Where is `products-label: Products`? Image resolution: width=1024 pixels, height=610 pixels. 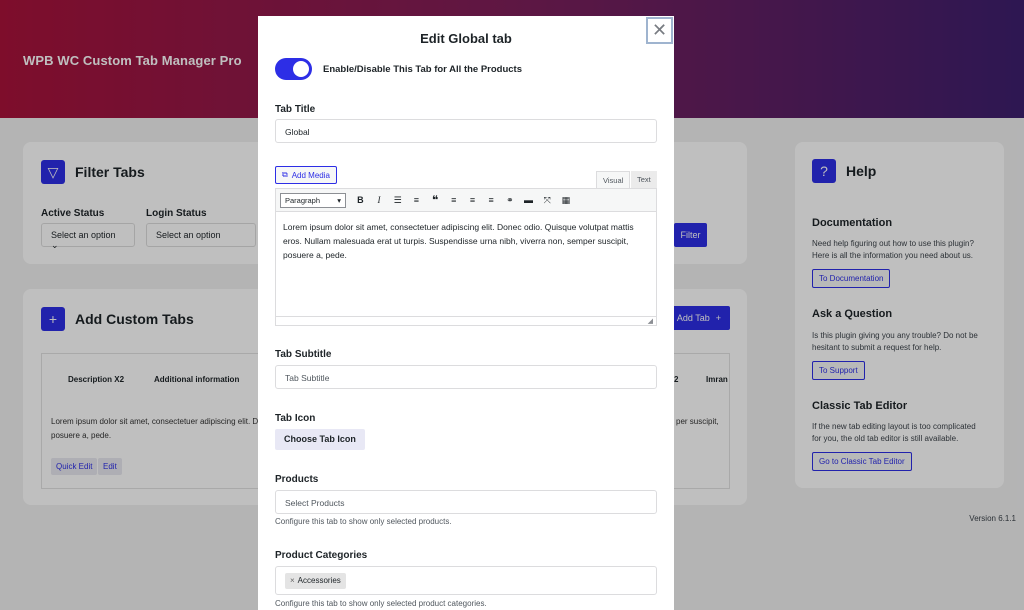
products-label: Products is located at coordinates (297, 479).